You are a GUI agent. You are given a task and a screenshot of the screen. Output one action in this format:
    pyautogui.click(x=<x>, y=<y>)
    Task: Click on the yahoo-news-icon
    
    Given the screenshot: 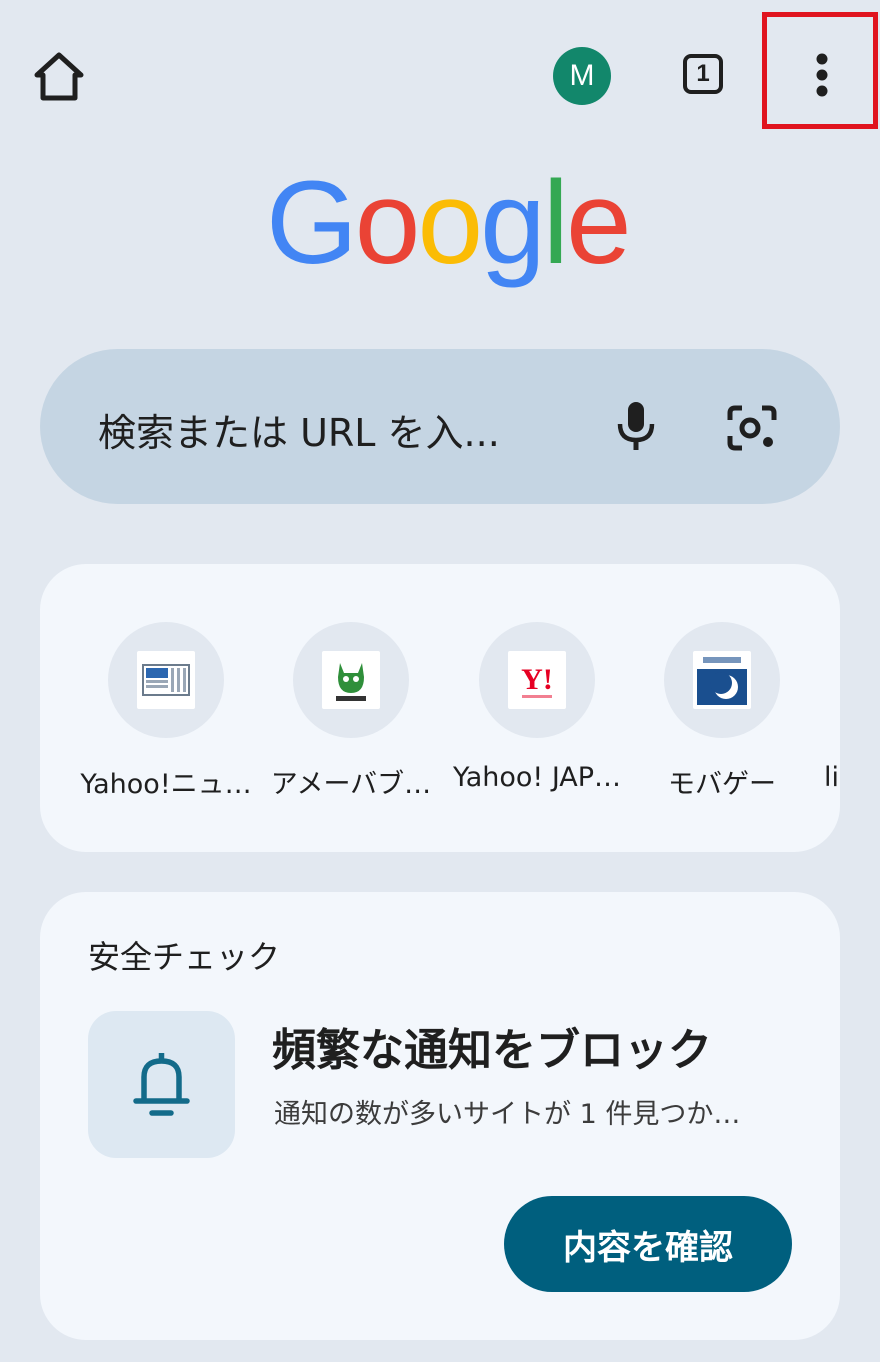 What is the action you would take?
    pyautogui.click(x=166, y=680)
    